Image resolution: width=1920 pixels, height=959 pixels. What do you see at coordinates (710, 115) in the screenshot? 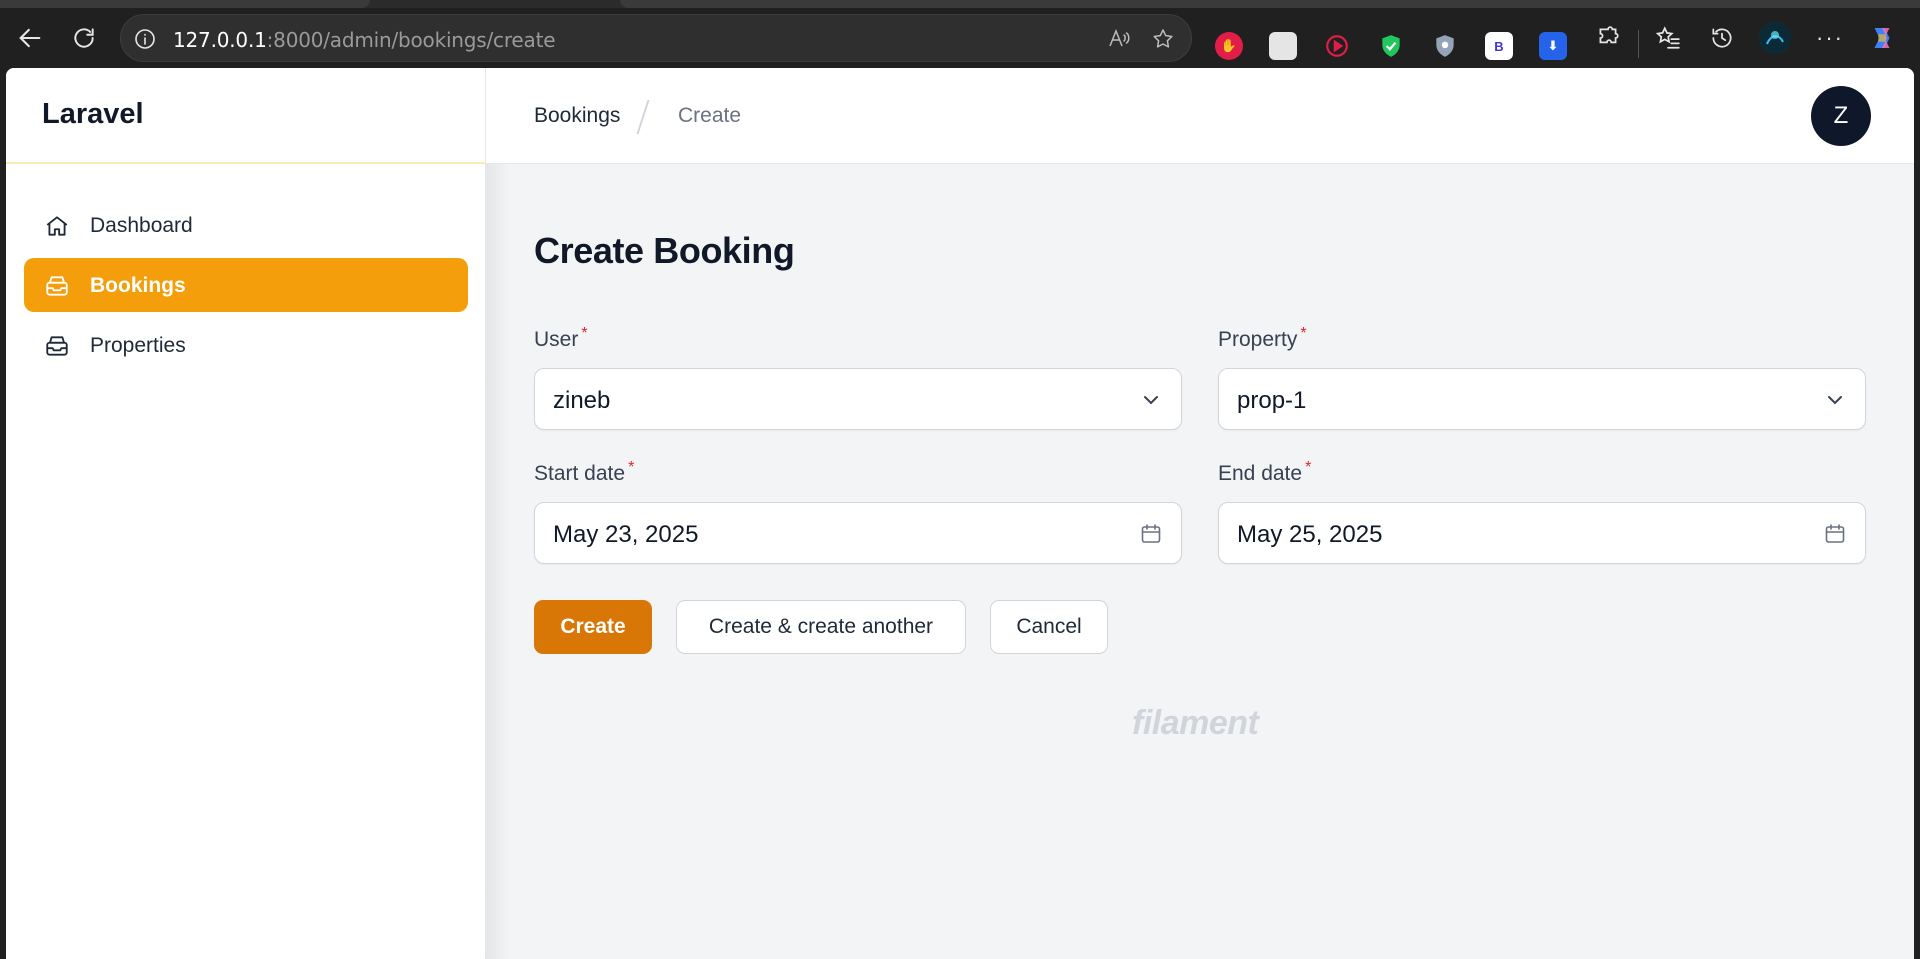
I see `breadcrumb-create: Create` at bounding box center [710, 115].